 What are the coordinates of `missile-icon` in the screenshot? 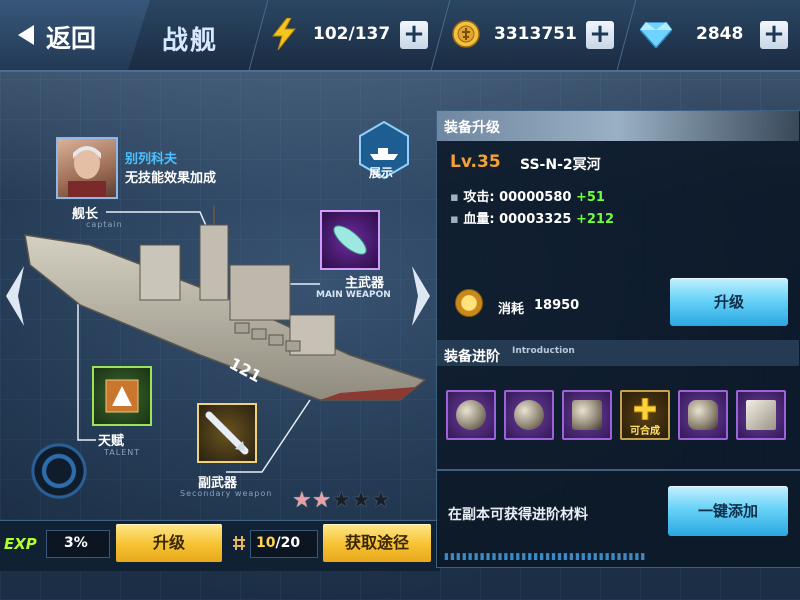 It's located at (350, 240).